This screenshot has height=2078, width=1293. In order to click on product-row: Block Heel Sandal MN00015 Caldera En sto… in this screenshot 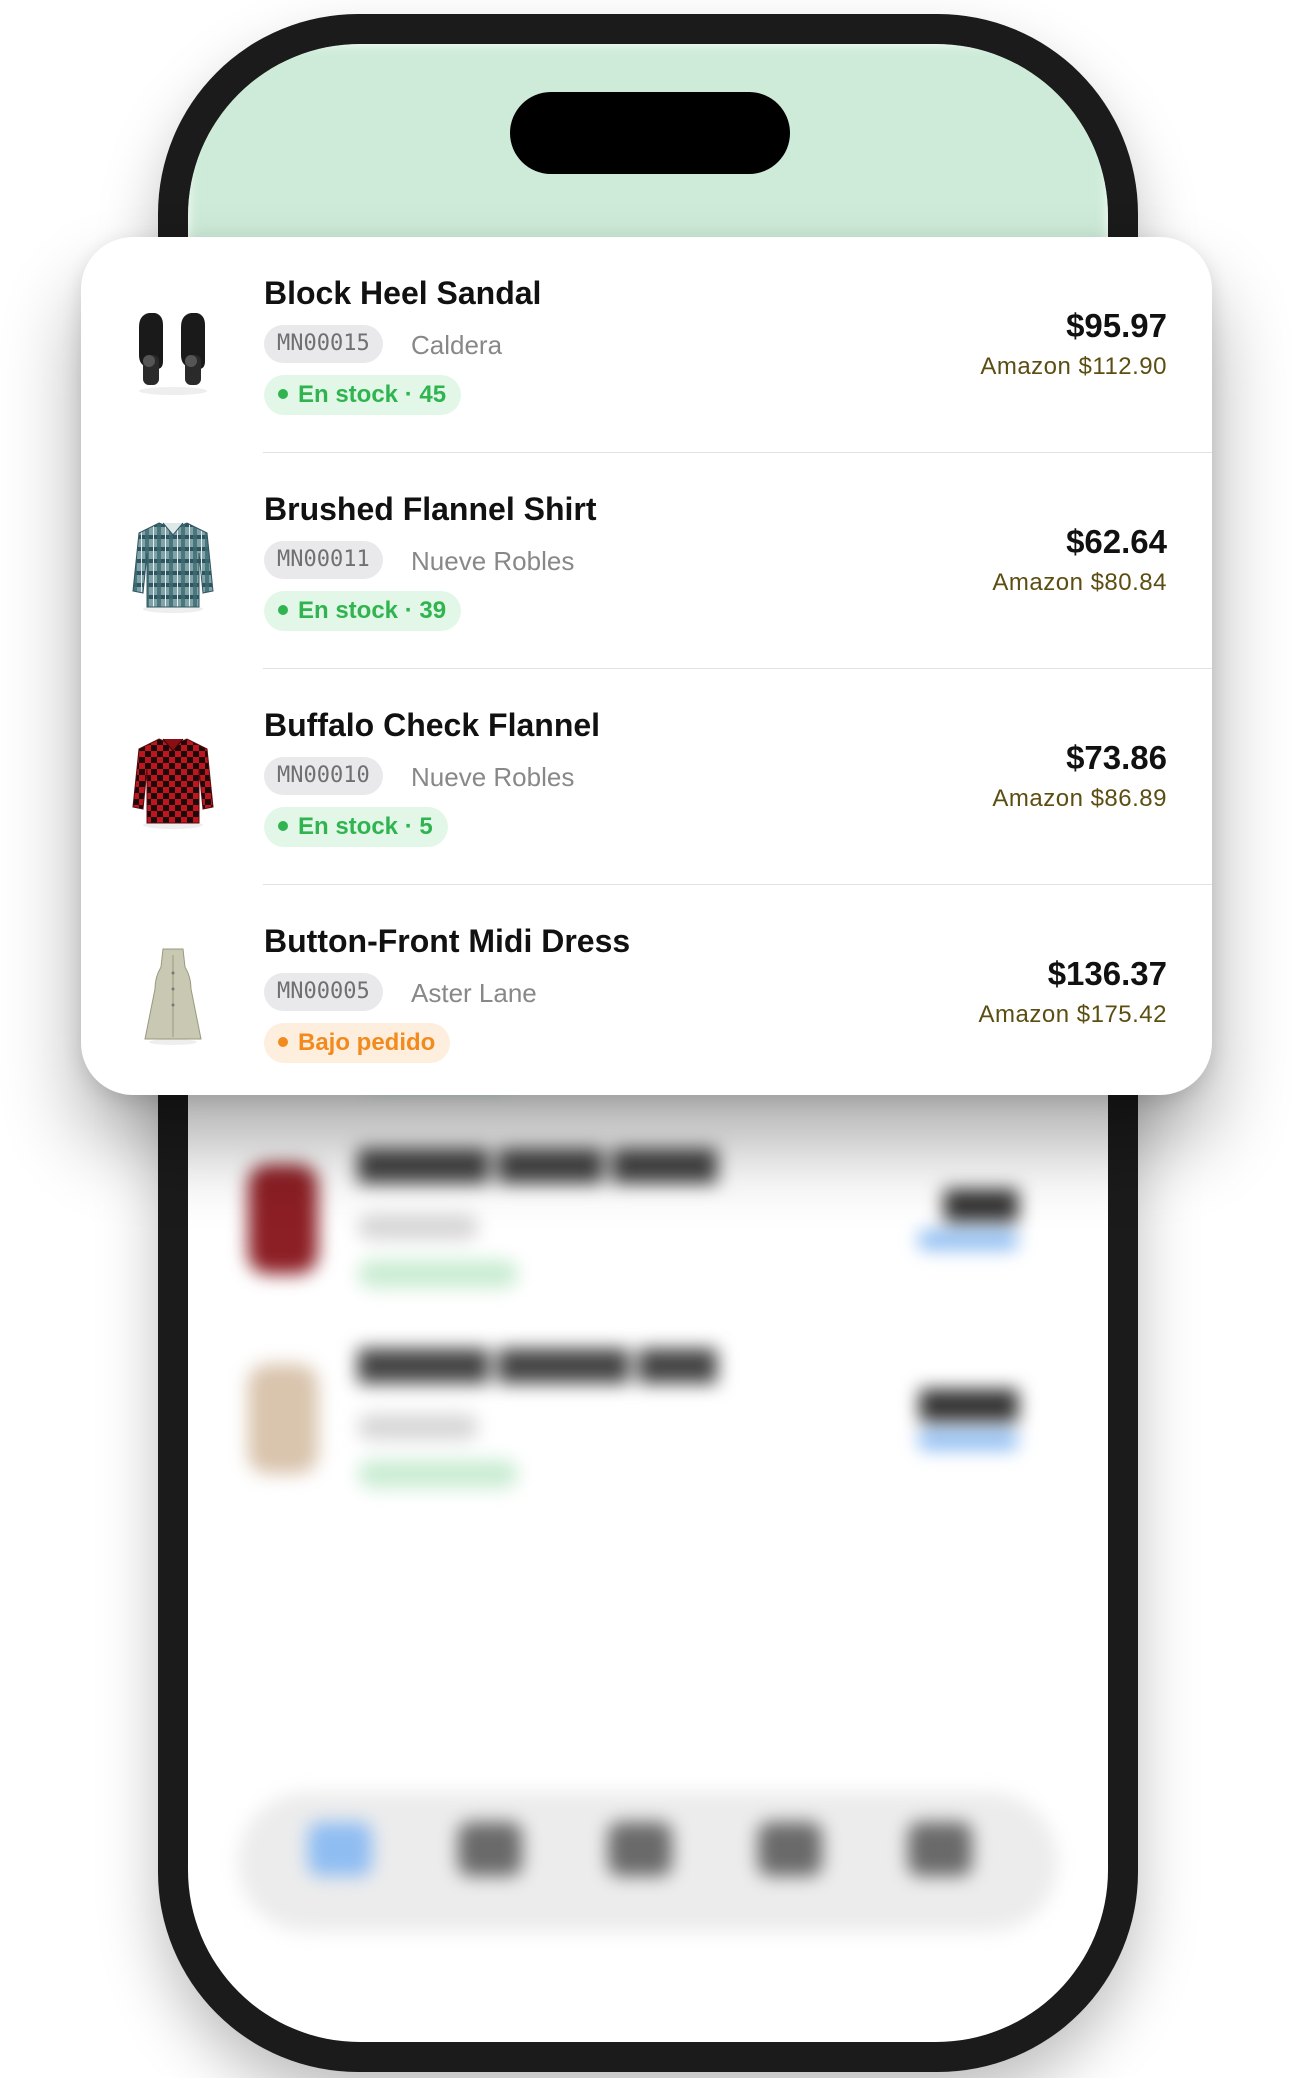, I will do `click(646, 345)`.